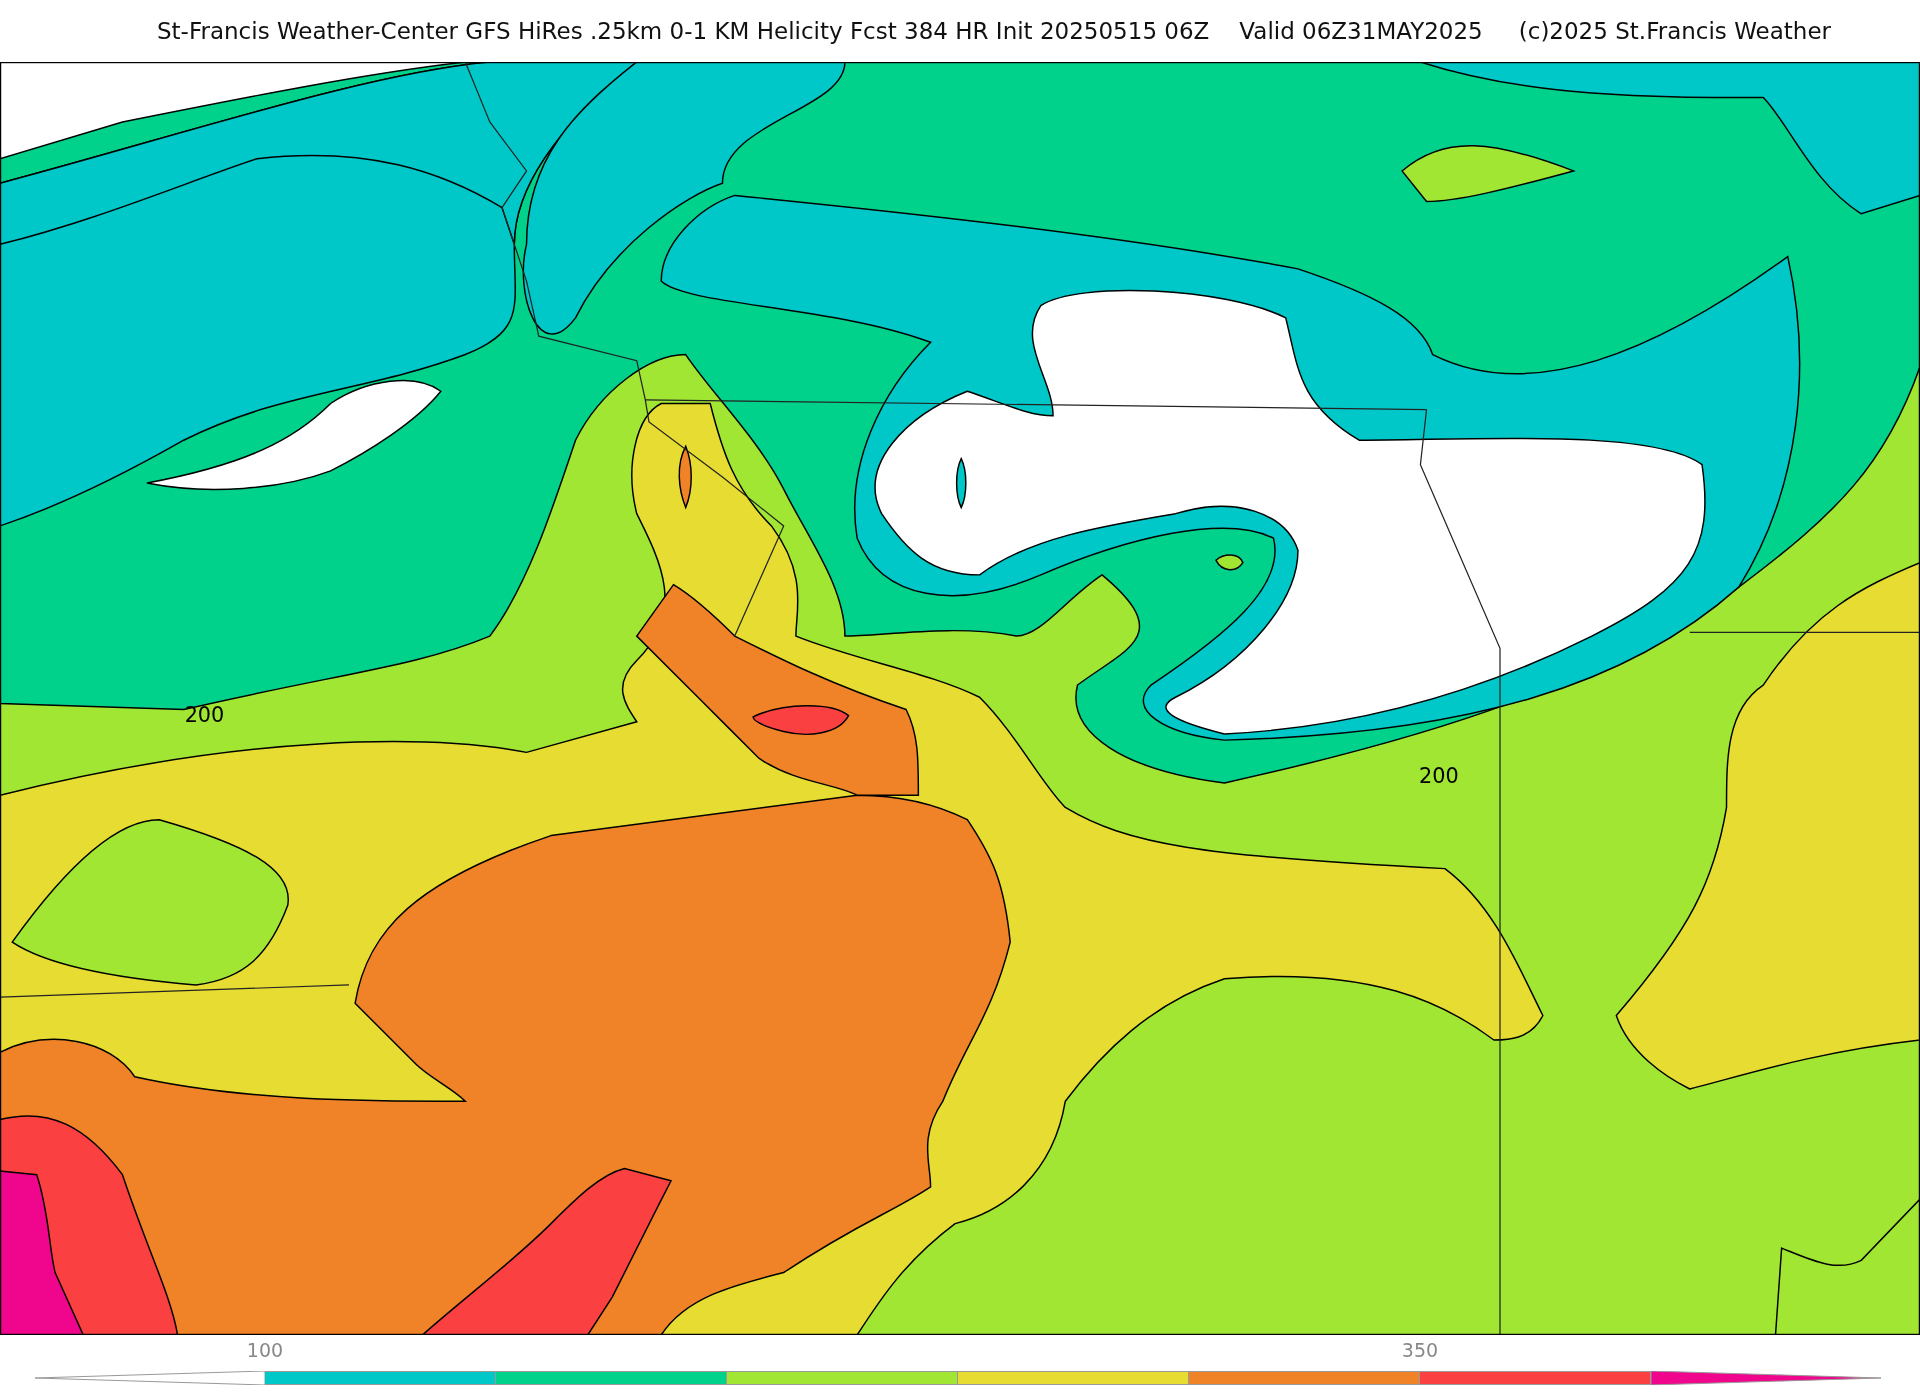 This screenshot has width=1920, height=1400. What do you see at coordinates (1674, 31) in the screenshot?
I see `title-text: (c)2025 St.Francis Weather` at bounding box center [1674, 31].